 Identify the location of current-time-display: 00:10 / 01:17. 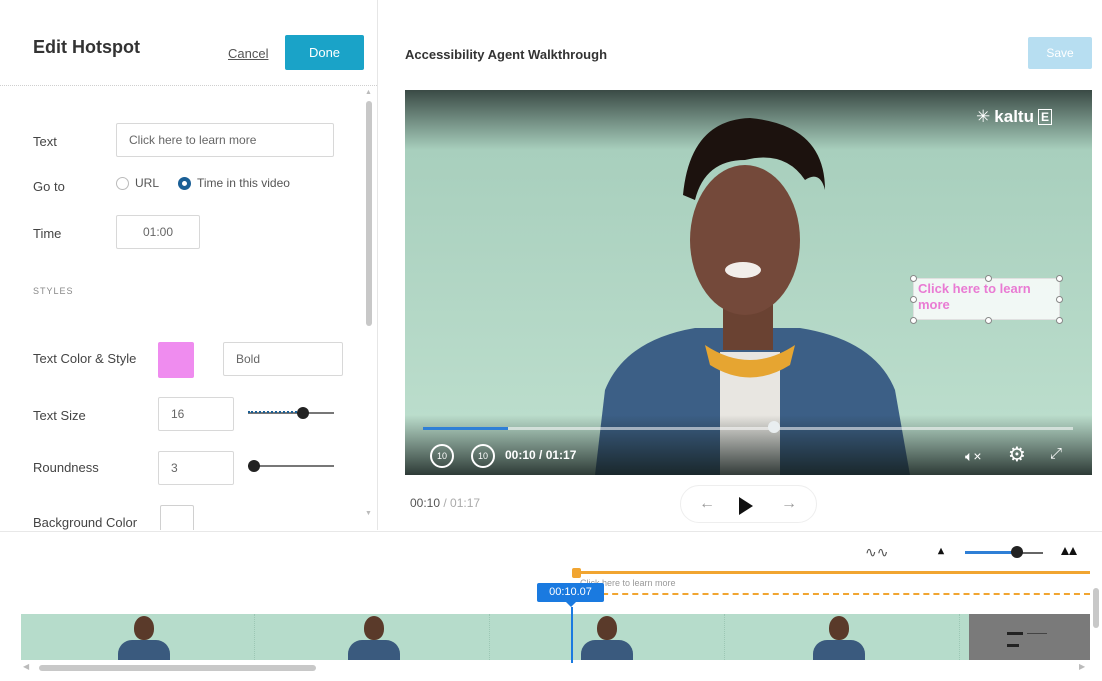
(445, 503).